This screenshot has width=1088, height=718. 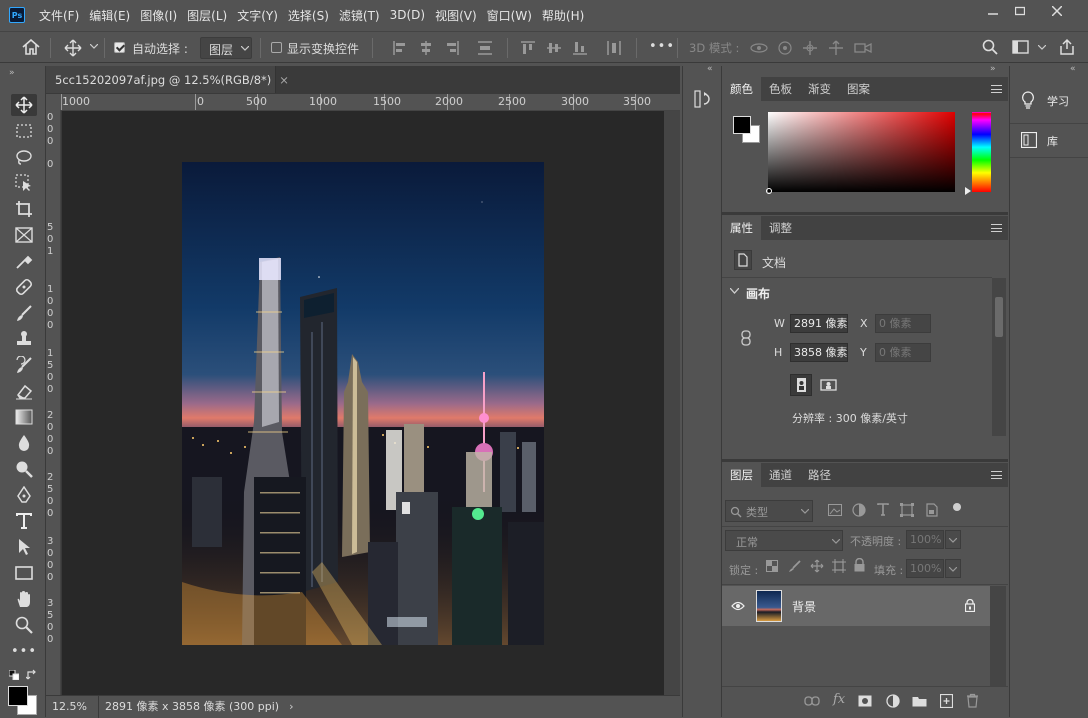 What do you see at coordinates (1021, 47) in the screenshot?
I see `workspace-icon` at bounding box center [1021, 47].